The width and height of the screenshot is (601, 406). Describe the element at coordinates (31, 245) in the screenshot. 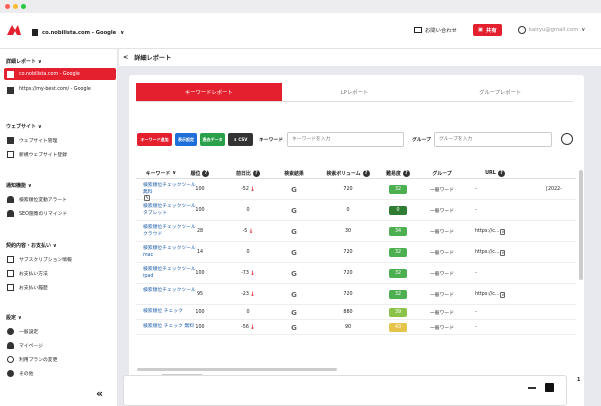

I see `sidebar-section-billing: 契約内容・お支払い ∨` at that location.